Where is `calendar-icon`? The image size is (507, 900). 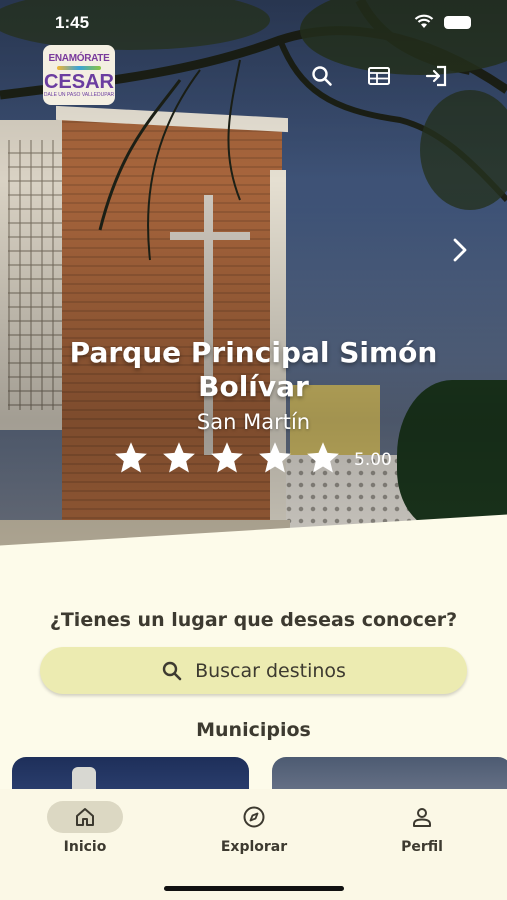 calendar-icon is located at coordinates (379, 76).